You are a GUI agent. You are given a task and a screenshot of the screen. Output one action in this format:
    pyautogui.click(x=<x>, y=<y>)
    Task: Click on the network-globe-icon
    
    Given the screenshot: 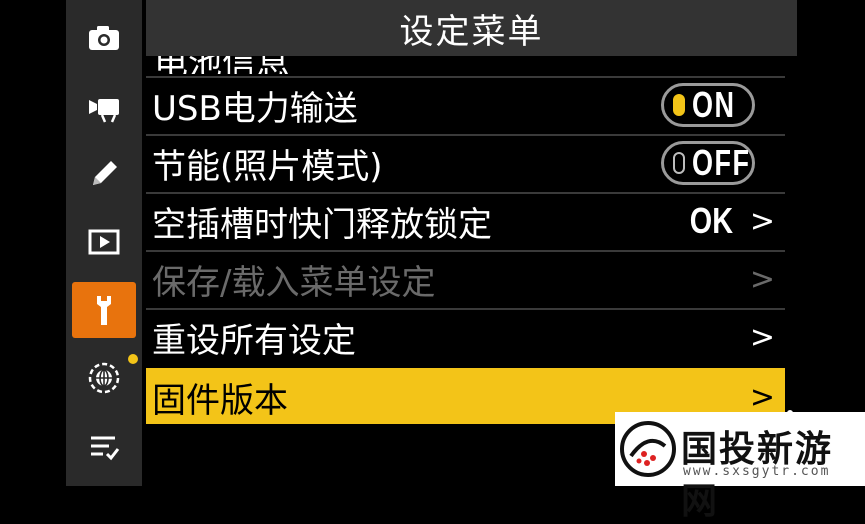 What is the action you would take?
    pyautogui.click(x=104, y=378)
    